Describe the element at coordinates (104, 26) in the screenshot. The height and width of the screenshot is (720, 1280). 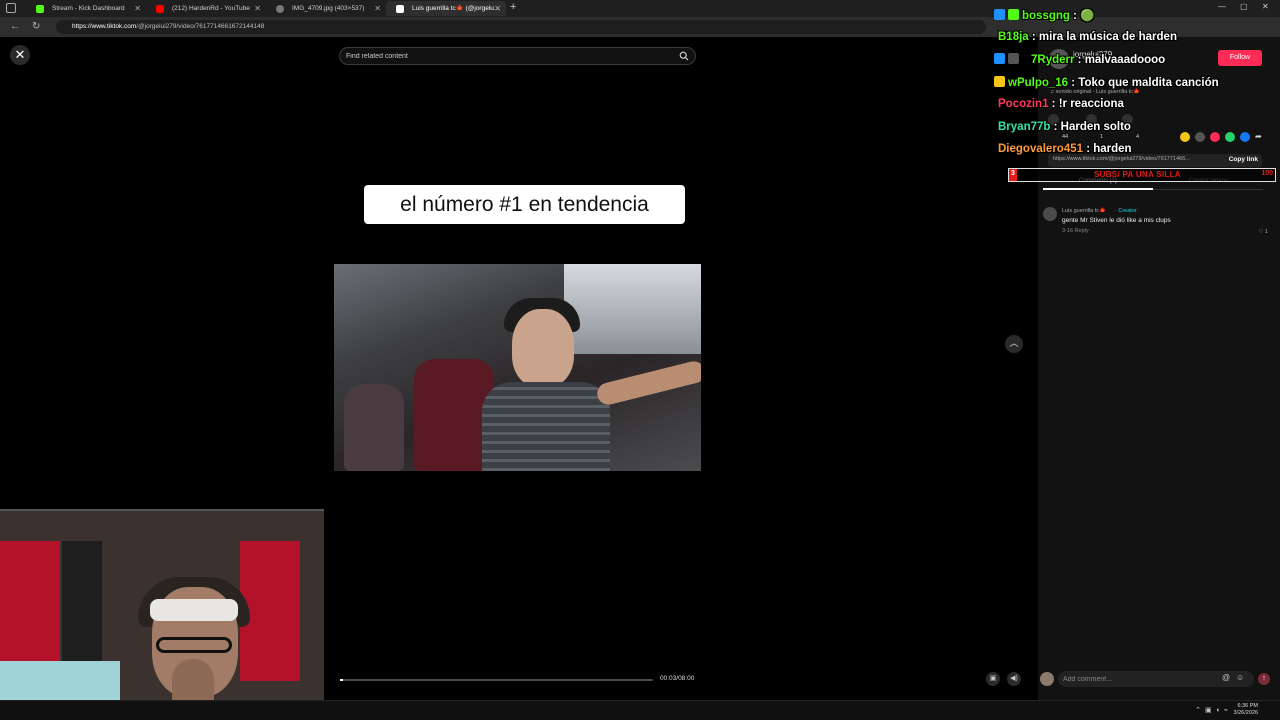
I see `url-host: https://www.tiktok.com` at that location.